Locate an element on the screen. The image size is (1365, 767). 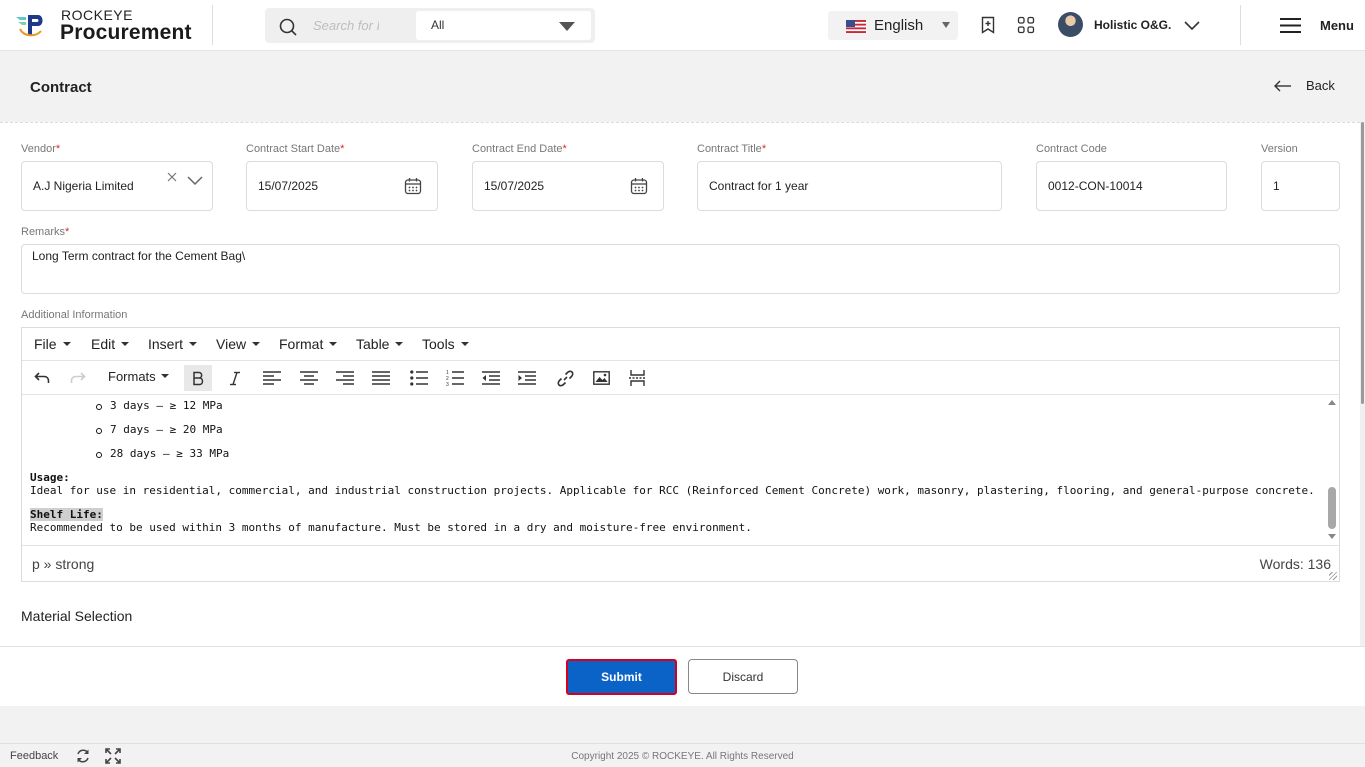
clear-icon is located at coordinates (172, 177).